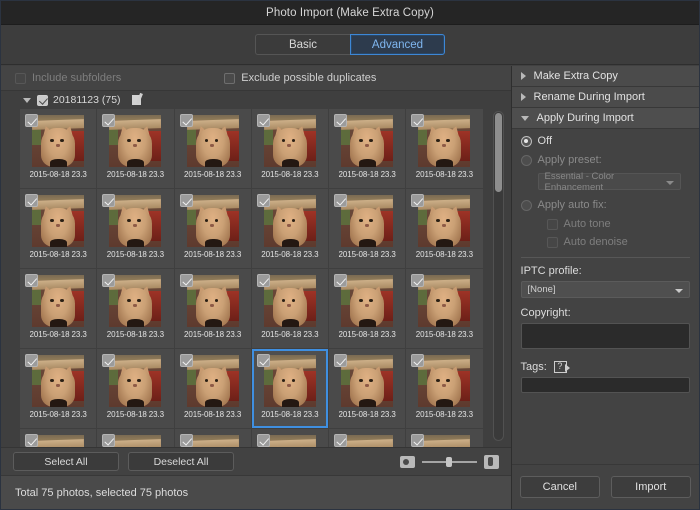  What do you see at coordinates (498, 152) in the screenshot?
I see `scrollbar-thumb` at bounding box center [498, 152].